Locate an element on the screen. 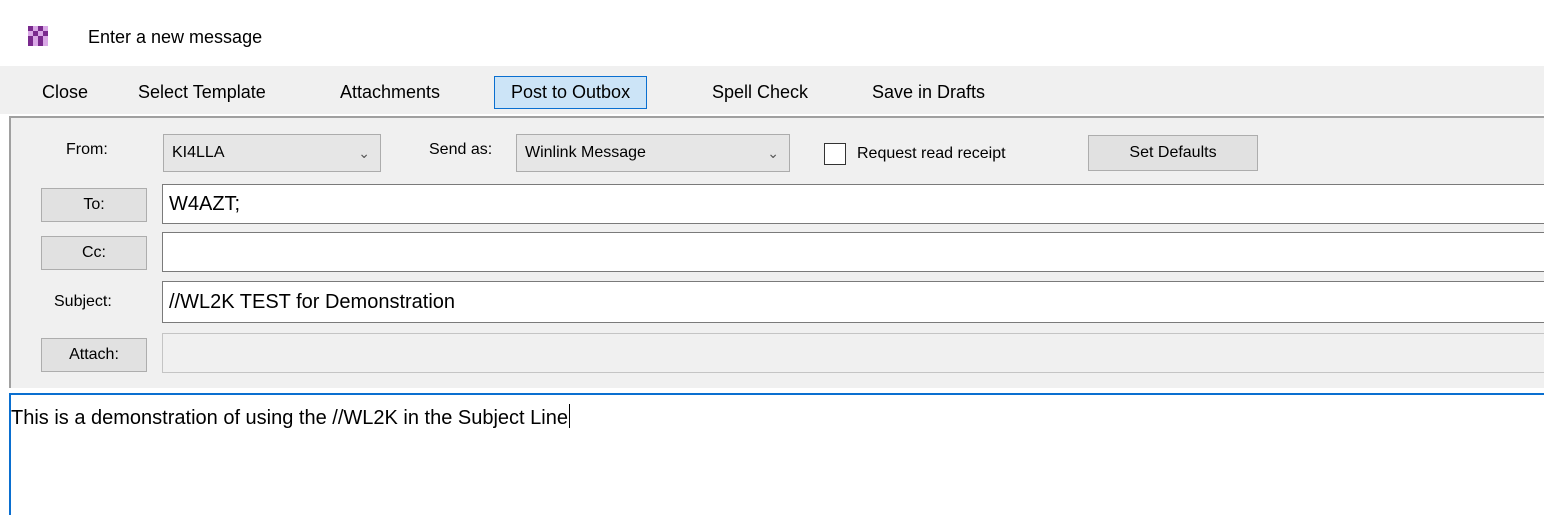 This screenshot has width=1544, height=515. from-dropdown: KI4LLA ⌄ is located at coordinates (272, 153).